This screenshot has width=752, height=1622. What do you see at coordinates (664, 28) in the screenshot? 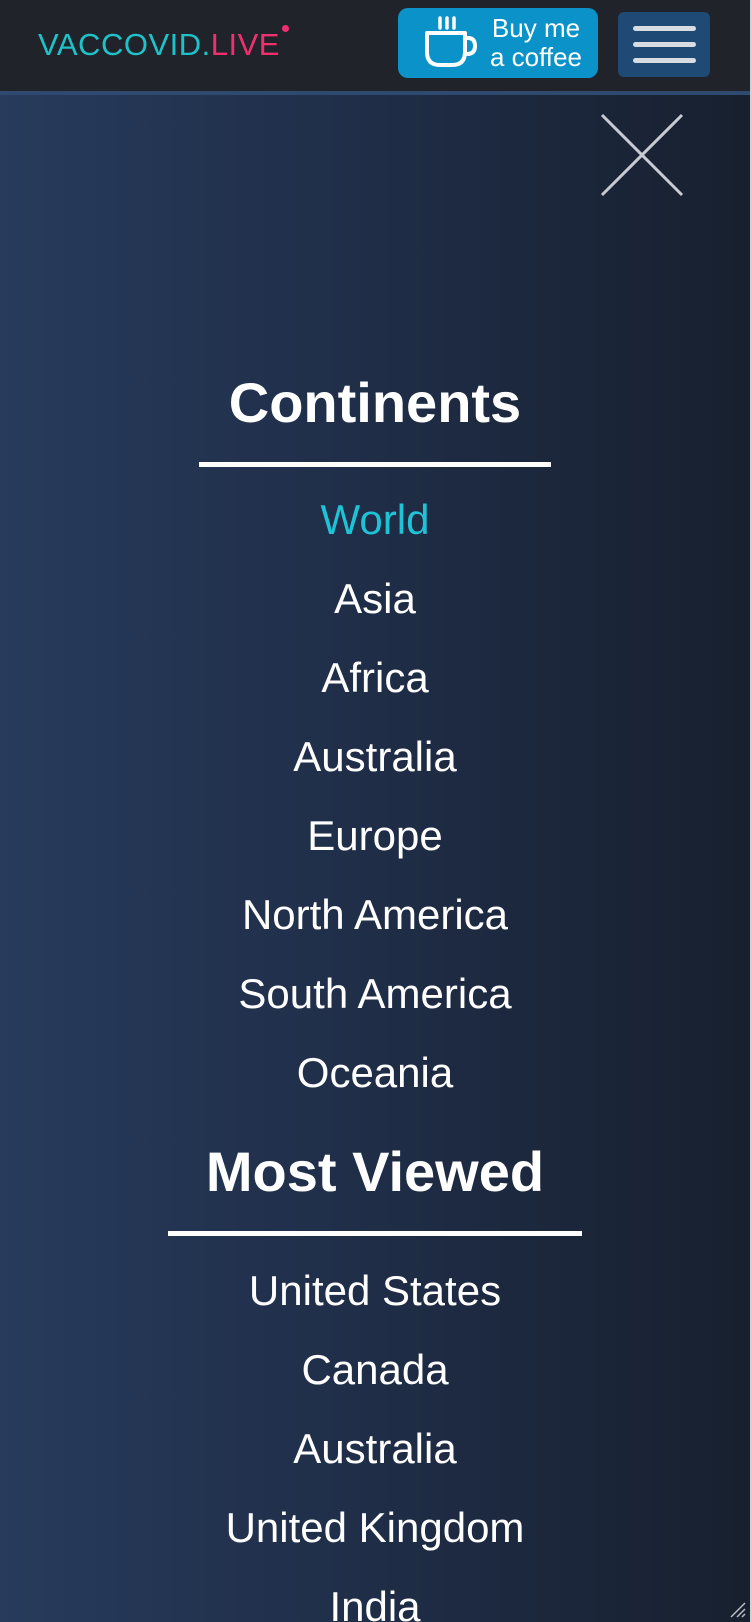
I see `hamburger-icon` at bounding box center [664, 28].